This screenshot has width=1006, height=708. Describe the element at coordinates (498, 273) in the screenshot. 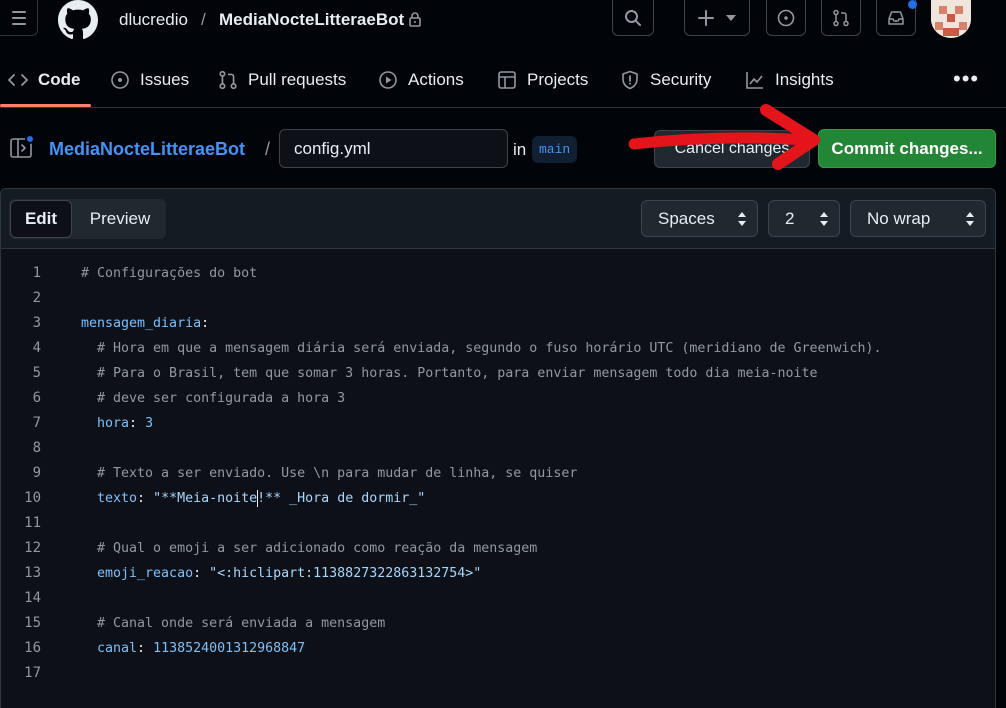

I see `code-line: 1 # Configurações do bot` at that location.